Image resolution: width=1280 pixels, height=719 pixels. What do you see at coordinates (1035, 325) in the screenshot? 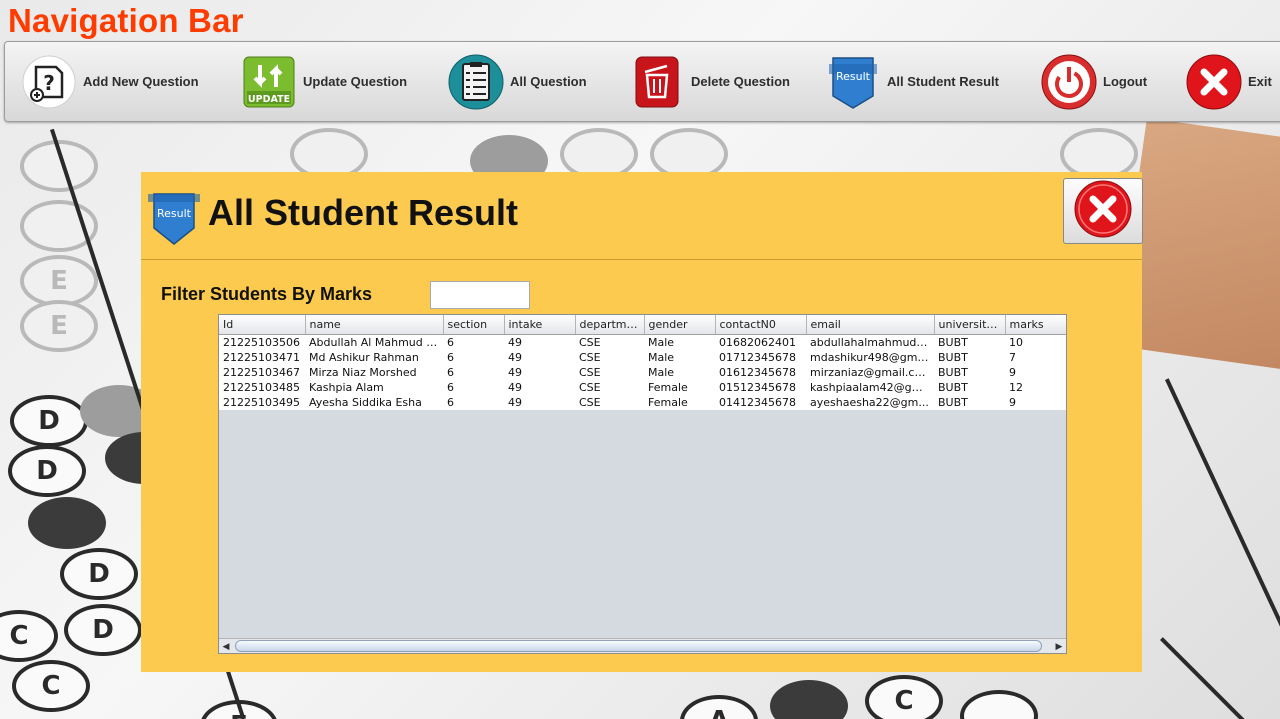
I see `column-header: marks` at bounding box center [1035, 325].